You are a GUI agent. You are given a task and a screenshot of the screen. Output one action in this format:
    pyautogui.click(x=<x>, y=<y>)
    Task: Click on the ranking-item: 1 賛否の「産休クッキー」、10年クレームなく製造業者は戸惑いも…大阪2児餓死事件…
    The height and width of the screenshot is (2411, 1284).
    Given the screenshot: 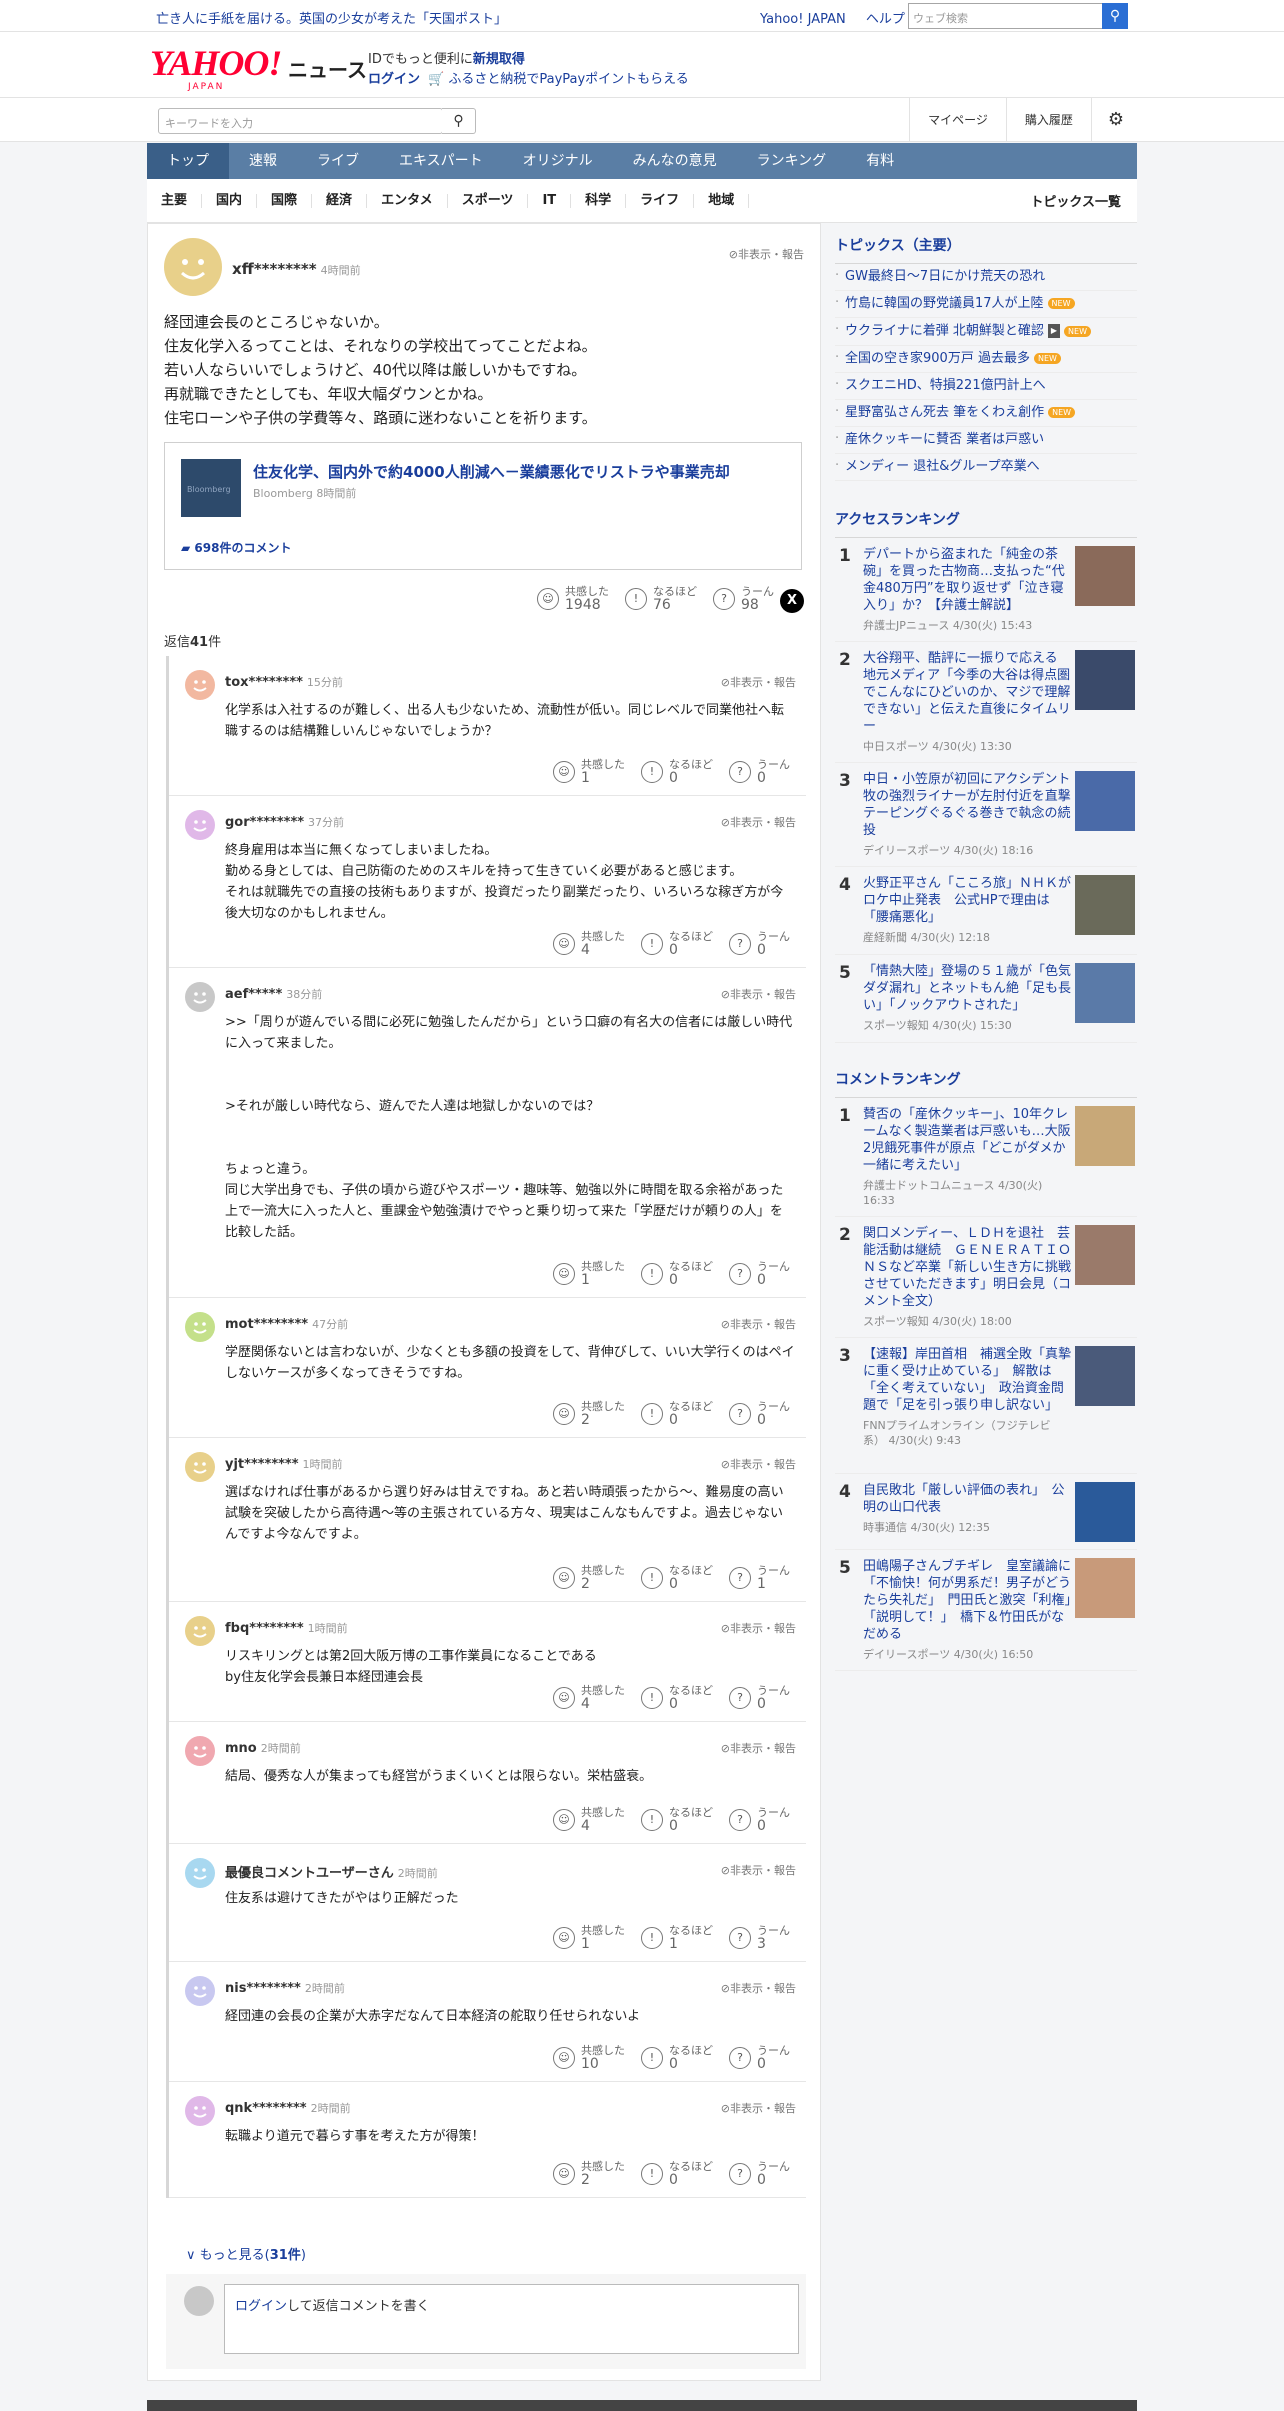 What is the action you would take?
    pyautogui.click(x=986, y=1157)
    